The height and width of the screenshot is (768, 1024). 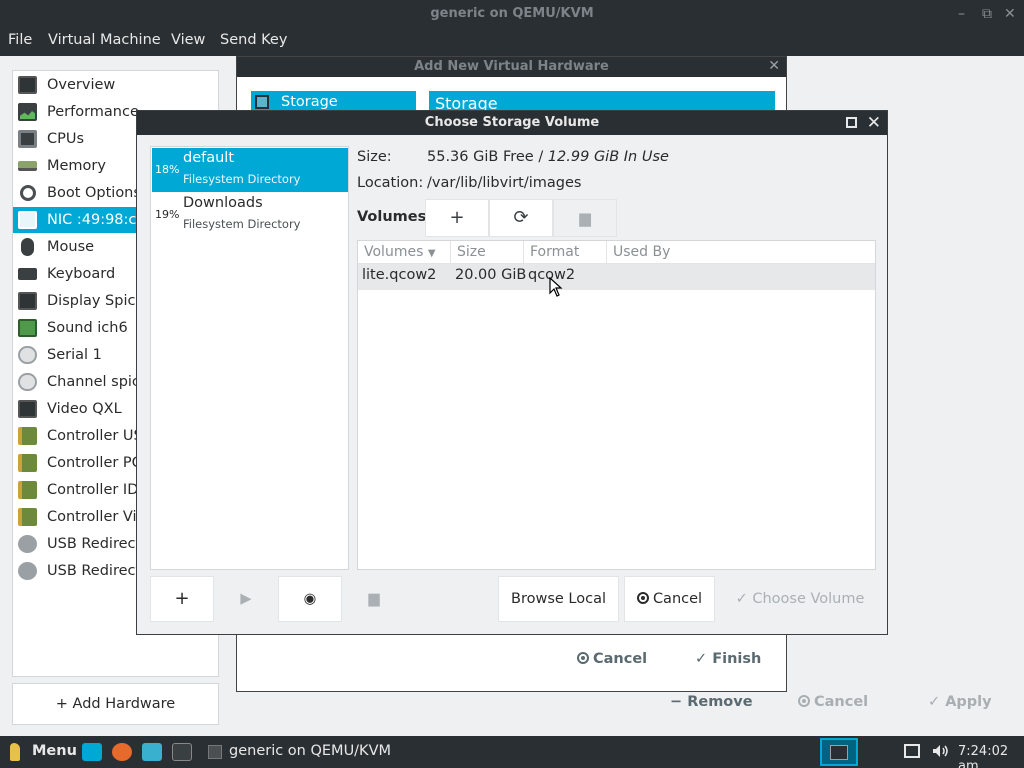 I want to click on minimize-icon: –, so click(x=961, y=14).